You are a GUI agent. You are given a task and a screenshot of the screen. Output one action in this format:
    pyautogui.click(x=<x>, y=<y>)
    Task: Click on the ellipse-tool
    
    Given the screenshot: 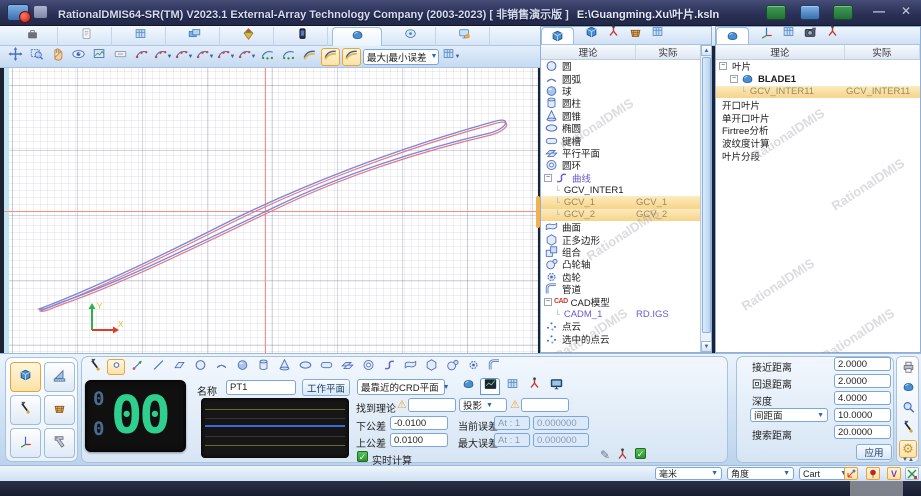 What is the action you would take?
    pyautogui.click(x=305, y=367)
    